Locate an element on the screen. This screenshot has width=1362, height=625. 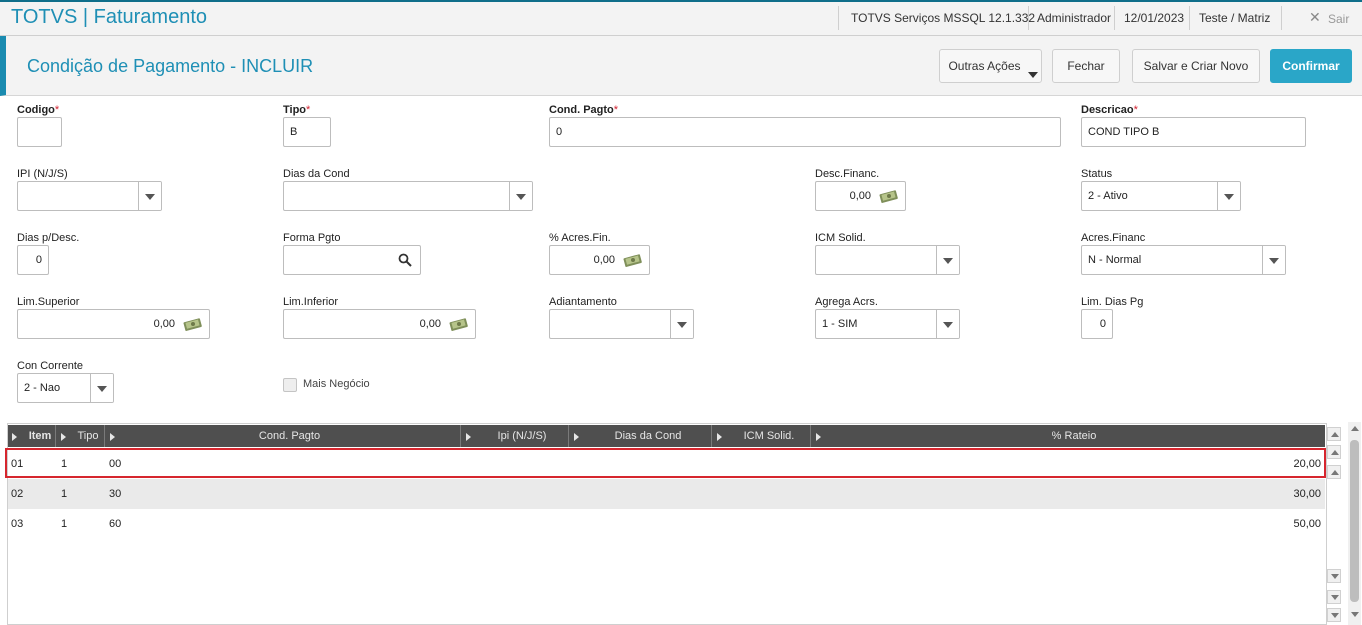
other-actions-label: Outras Ações is located at coordinates (984, 66).